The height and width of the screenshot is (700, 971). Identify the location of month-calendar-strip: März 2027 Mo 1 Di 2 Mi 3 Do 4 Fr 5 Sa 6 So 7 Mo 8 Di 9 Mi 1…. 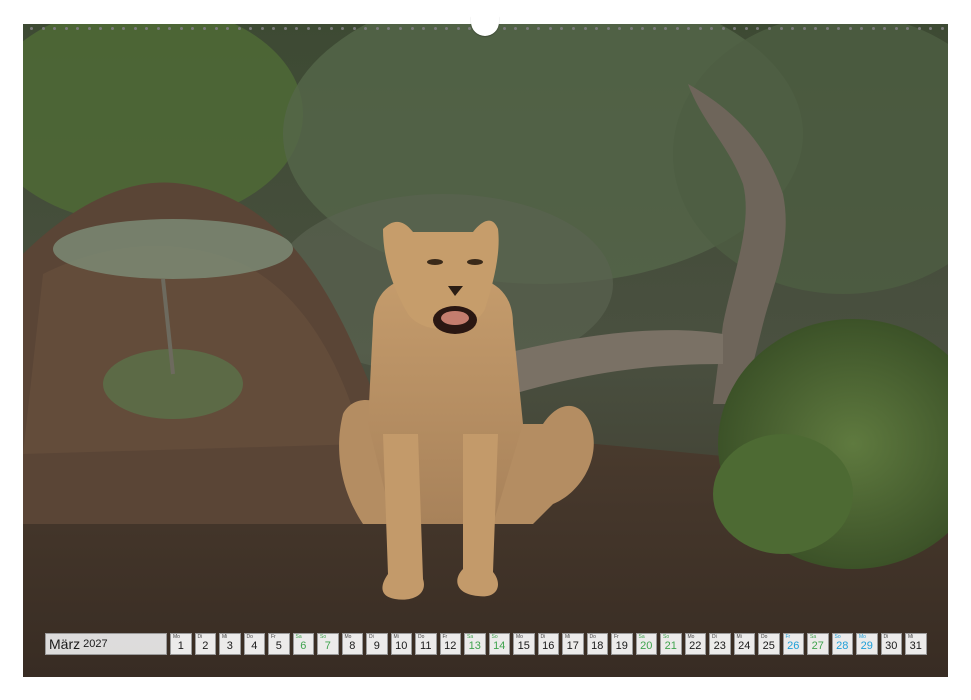
(486, 644).